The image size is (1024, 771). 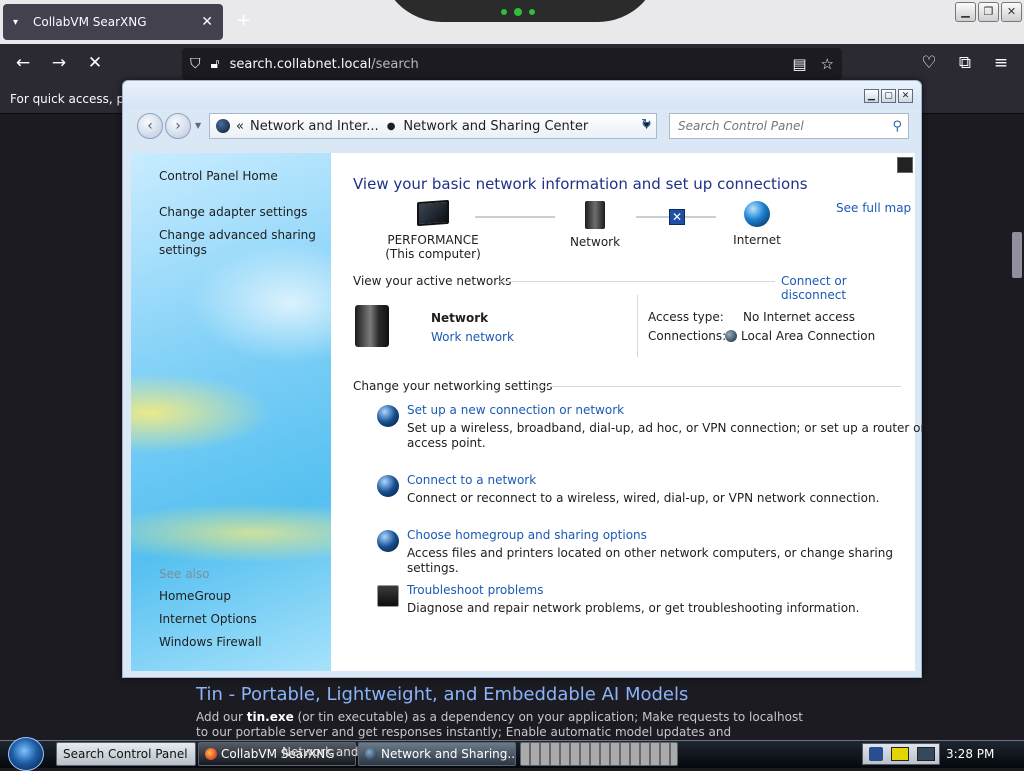 What do you see at coordinates (1016, 427) in the screenshot?
I see `page-scrollbar` at bounding box center [1016, 427].